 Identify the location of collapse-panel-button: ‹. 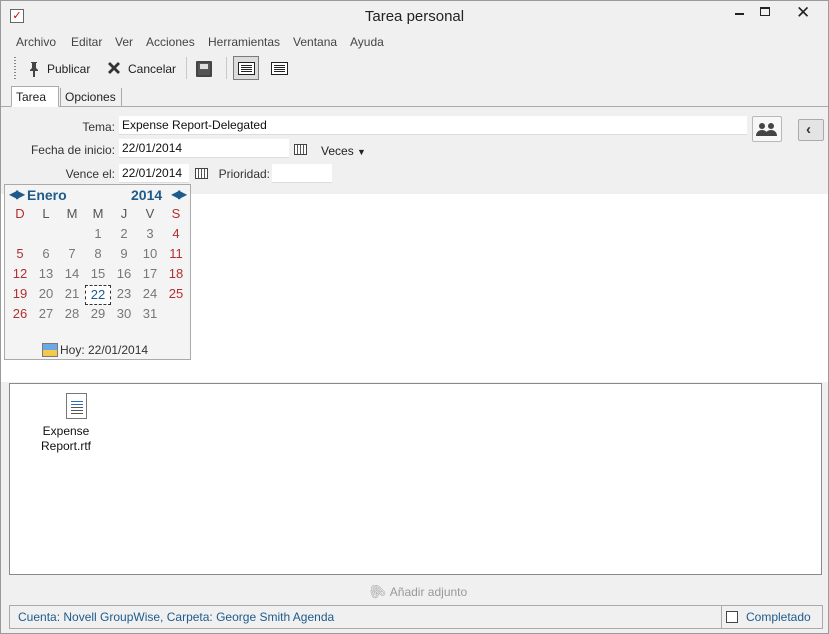
(811, 130).